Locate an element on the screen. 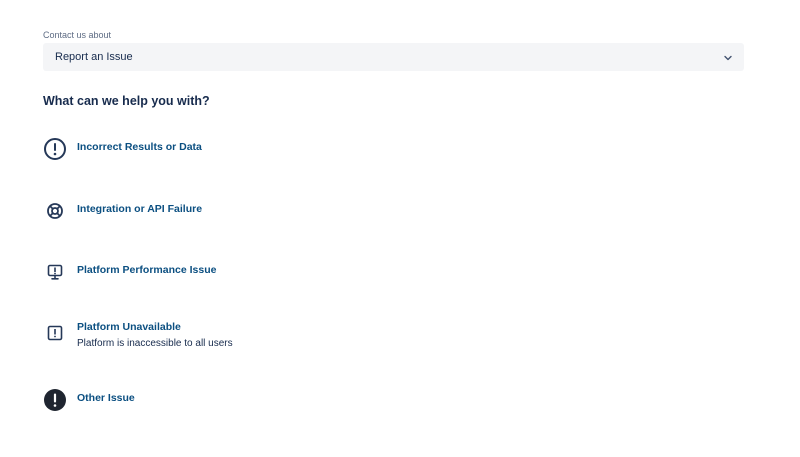  help-heading: What can we help you with? is located at coordinates (126, 101).